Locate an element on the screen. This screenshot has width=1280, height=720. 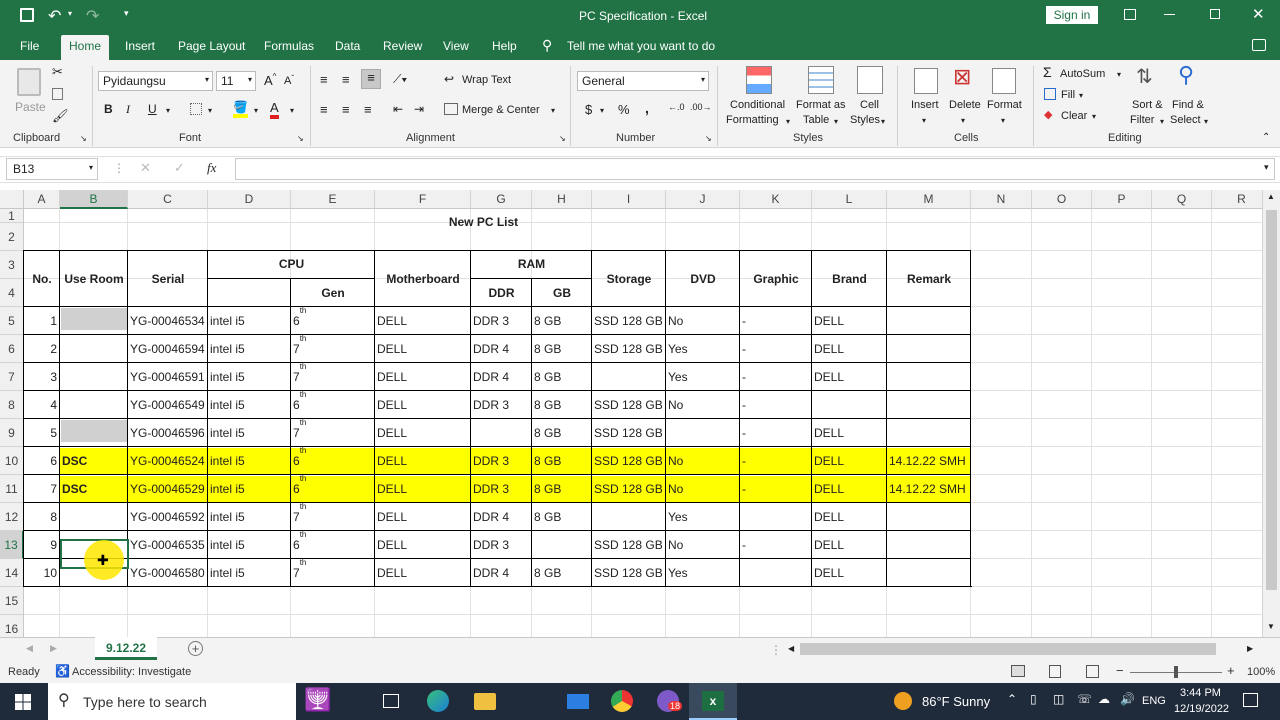
tab-data: Data is located at coordinates (347, 46).